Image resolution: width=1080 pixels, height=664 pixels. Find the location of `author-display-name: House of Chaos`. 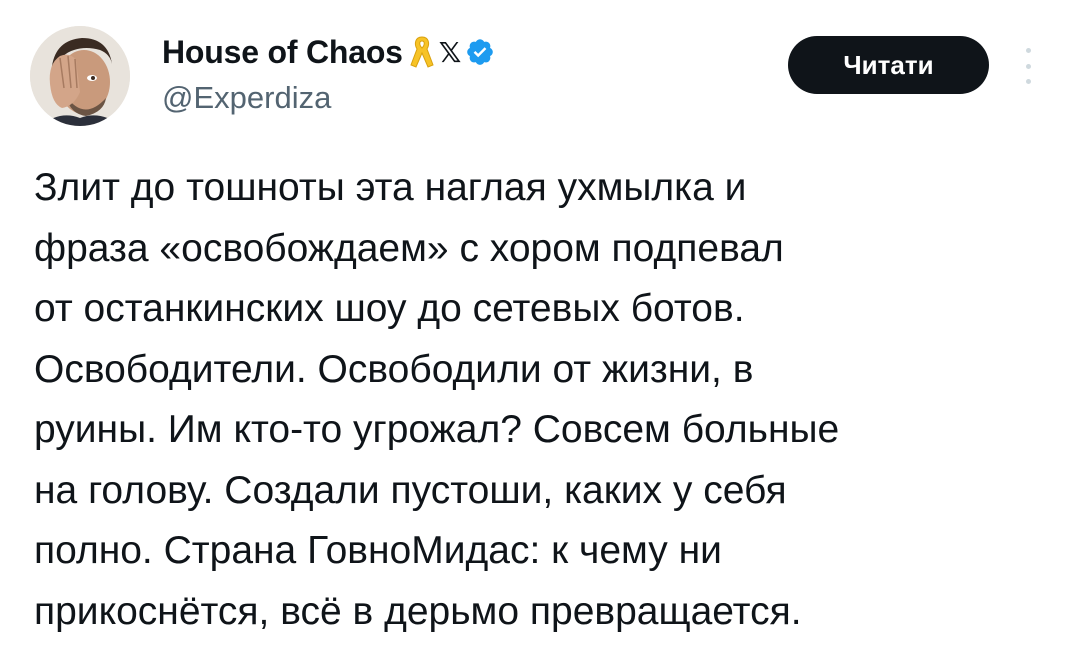

author-display-name: House of Chaos is located at coordinates (282, 52).